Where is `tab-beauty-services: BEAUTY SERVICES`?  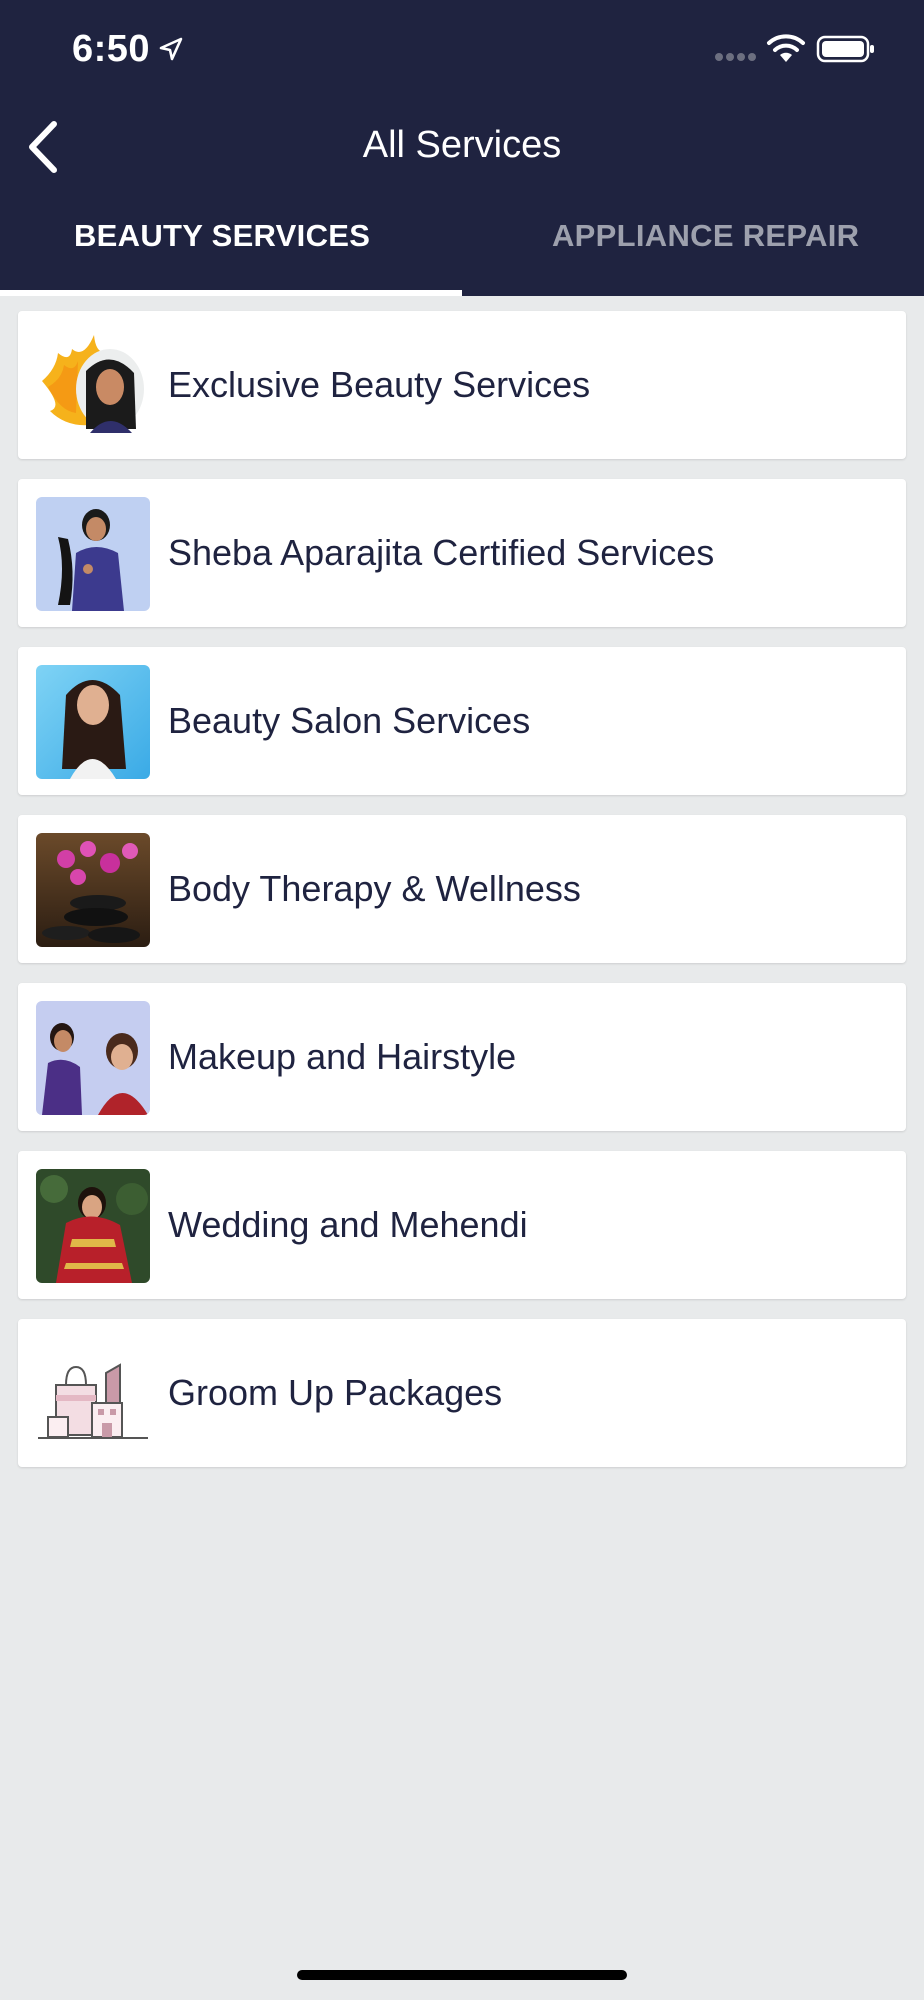 tab-beauty-services: BEAUTY SERVICES is located at coordinates (222, 248).